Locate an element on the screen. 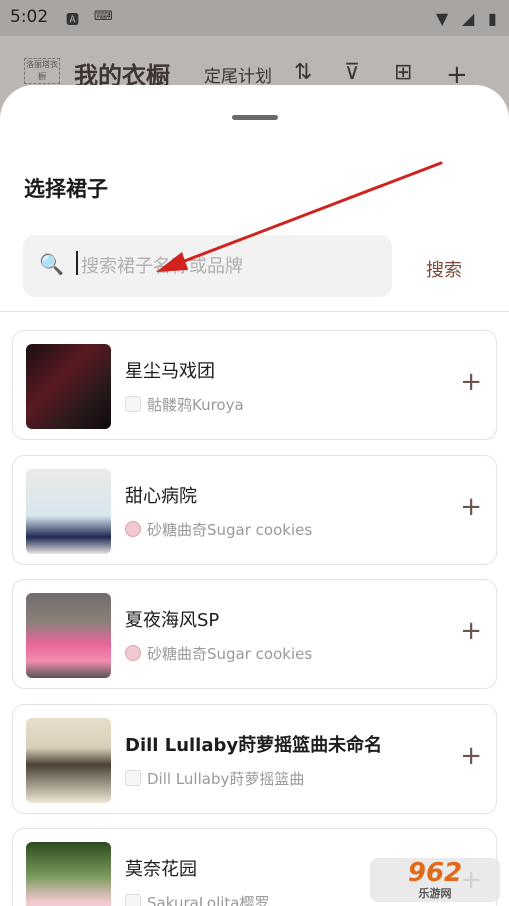  watermark-sub: 乐游网 is located at coordinates (435, 893).